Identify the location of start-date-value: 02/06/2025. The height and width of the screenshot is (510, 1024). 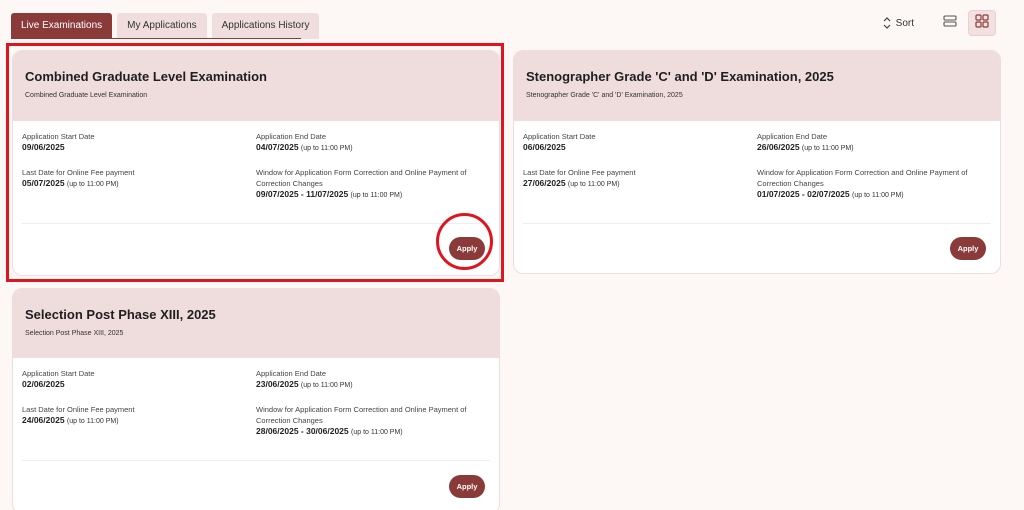
(43, 384).